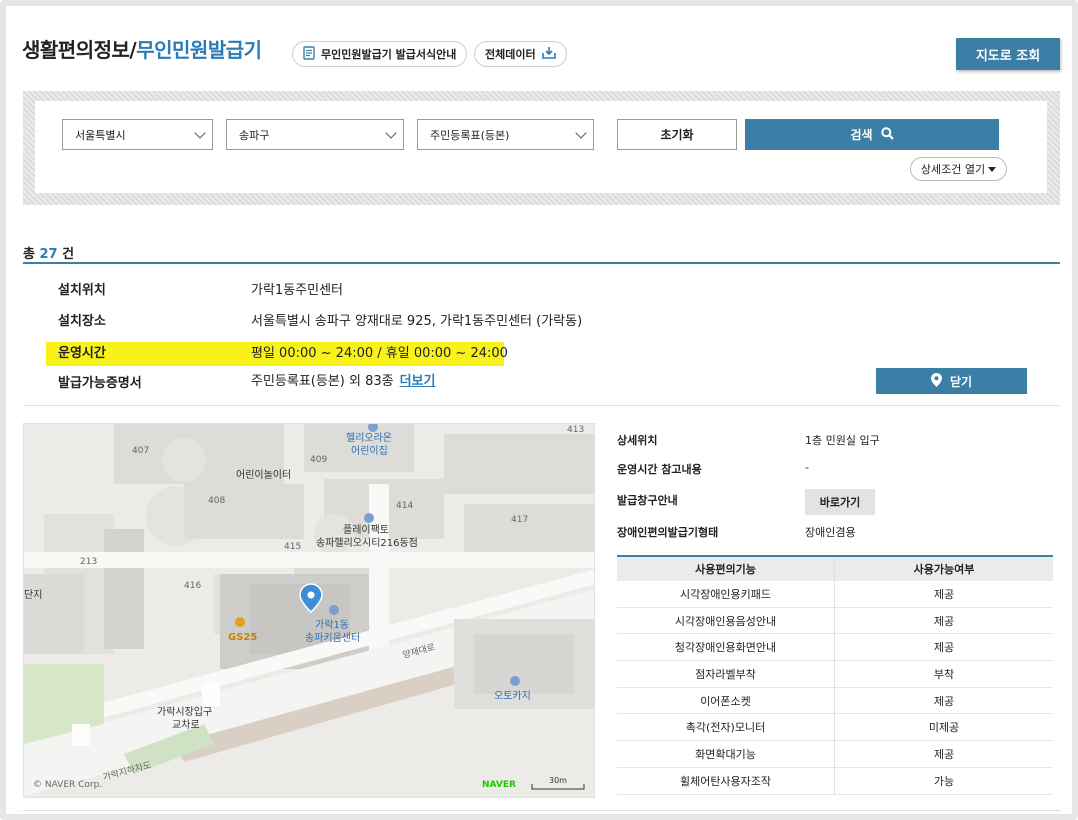 This screenshot has height=820, width=1078. I want to click on location-label: 설치위치, so click(82, 290).